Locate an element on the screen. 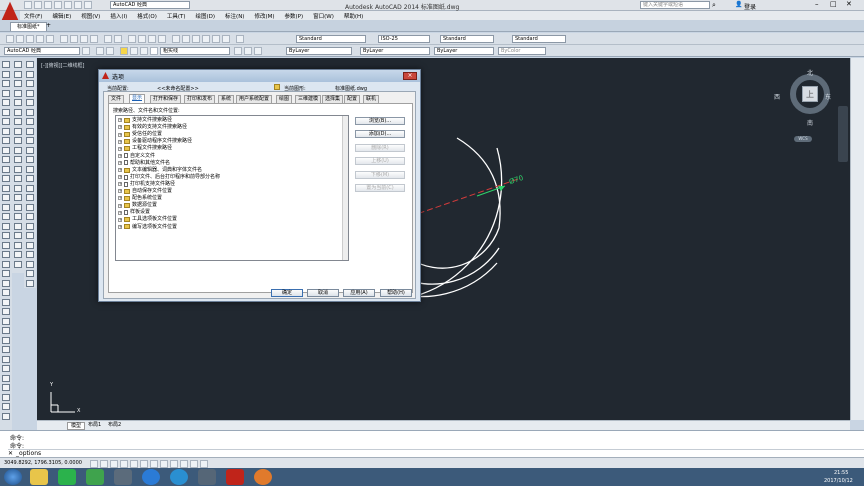  document-tab: 标准图纸* is located at coordinates (28, 26).